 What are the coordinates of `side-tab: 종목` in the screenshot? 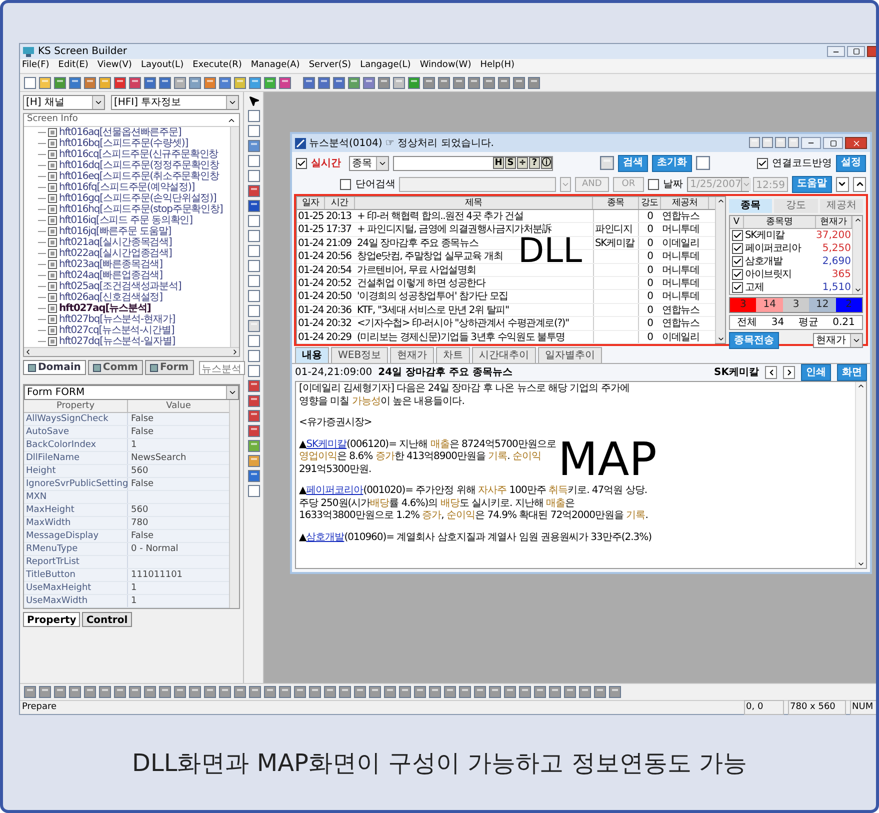 It's located at (750, 206).